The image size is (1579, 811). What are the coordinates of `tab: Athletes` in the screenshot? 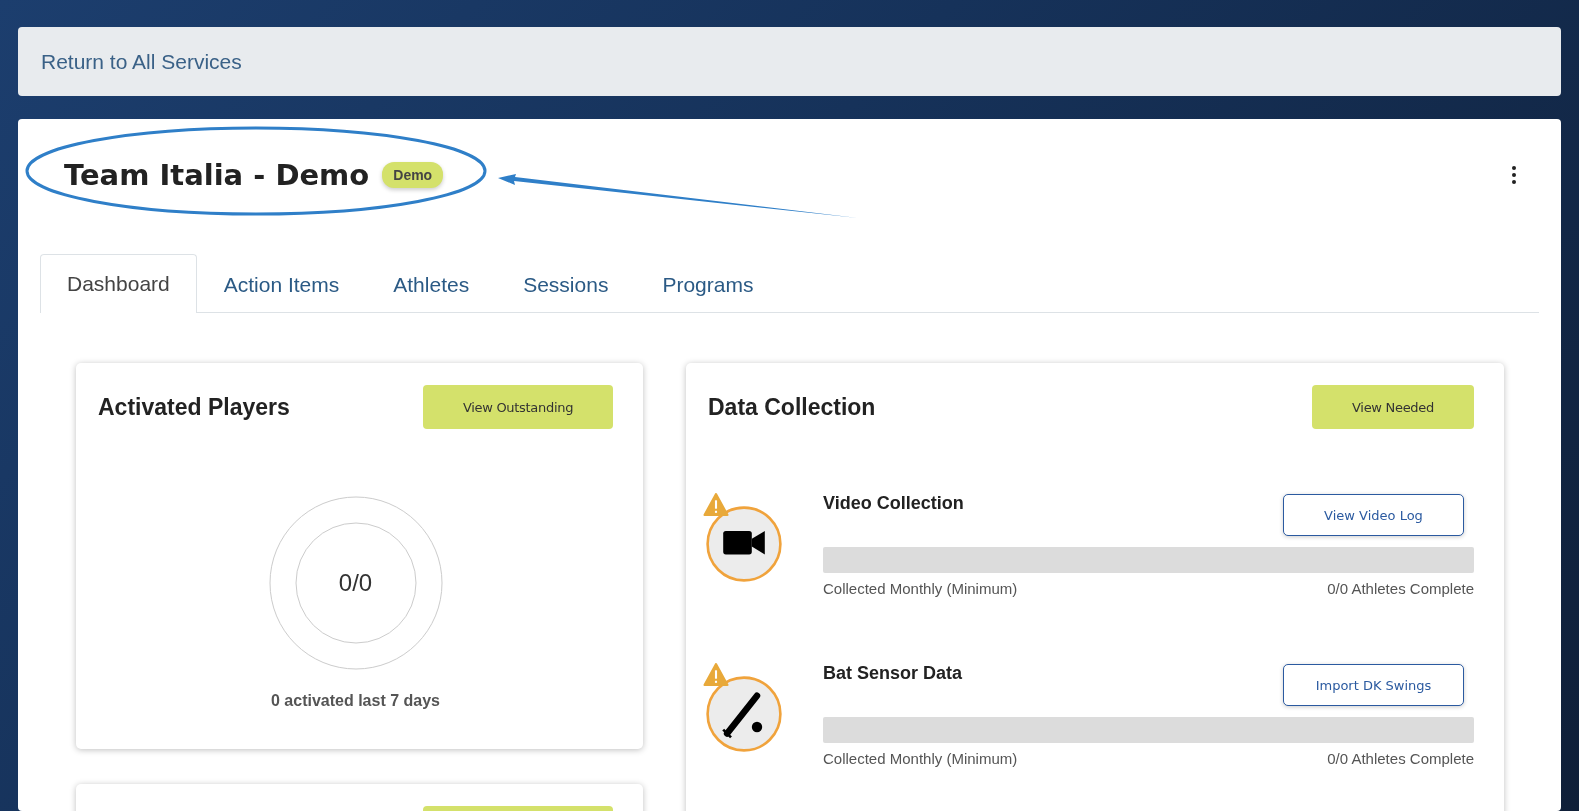 It's located at (431, 284).